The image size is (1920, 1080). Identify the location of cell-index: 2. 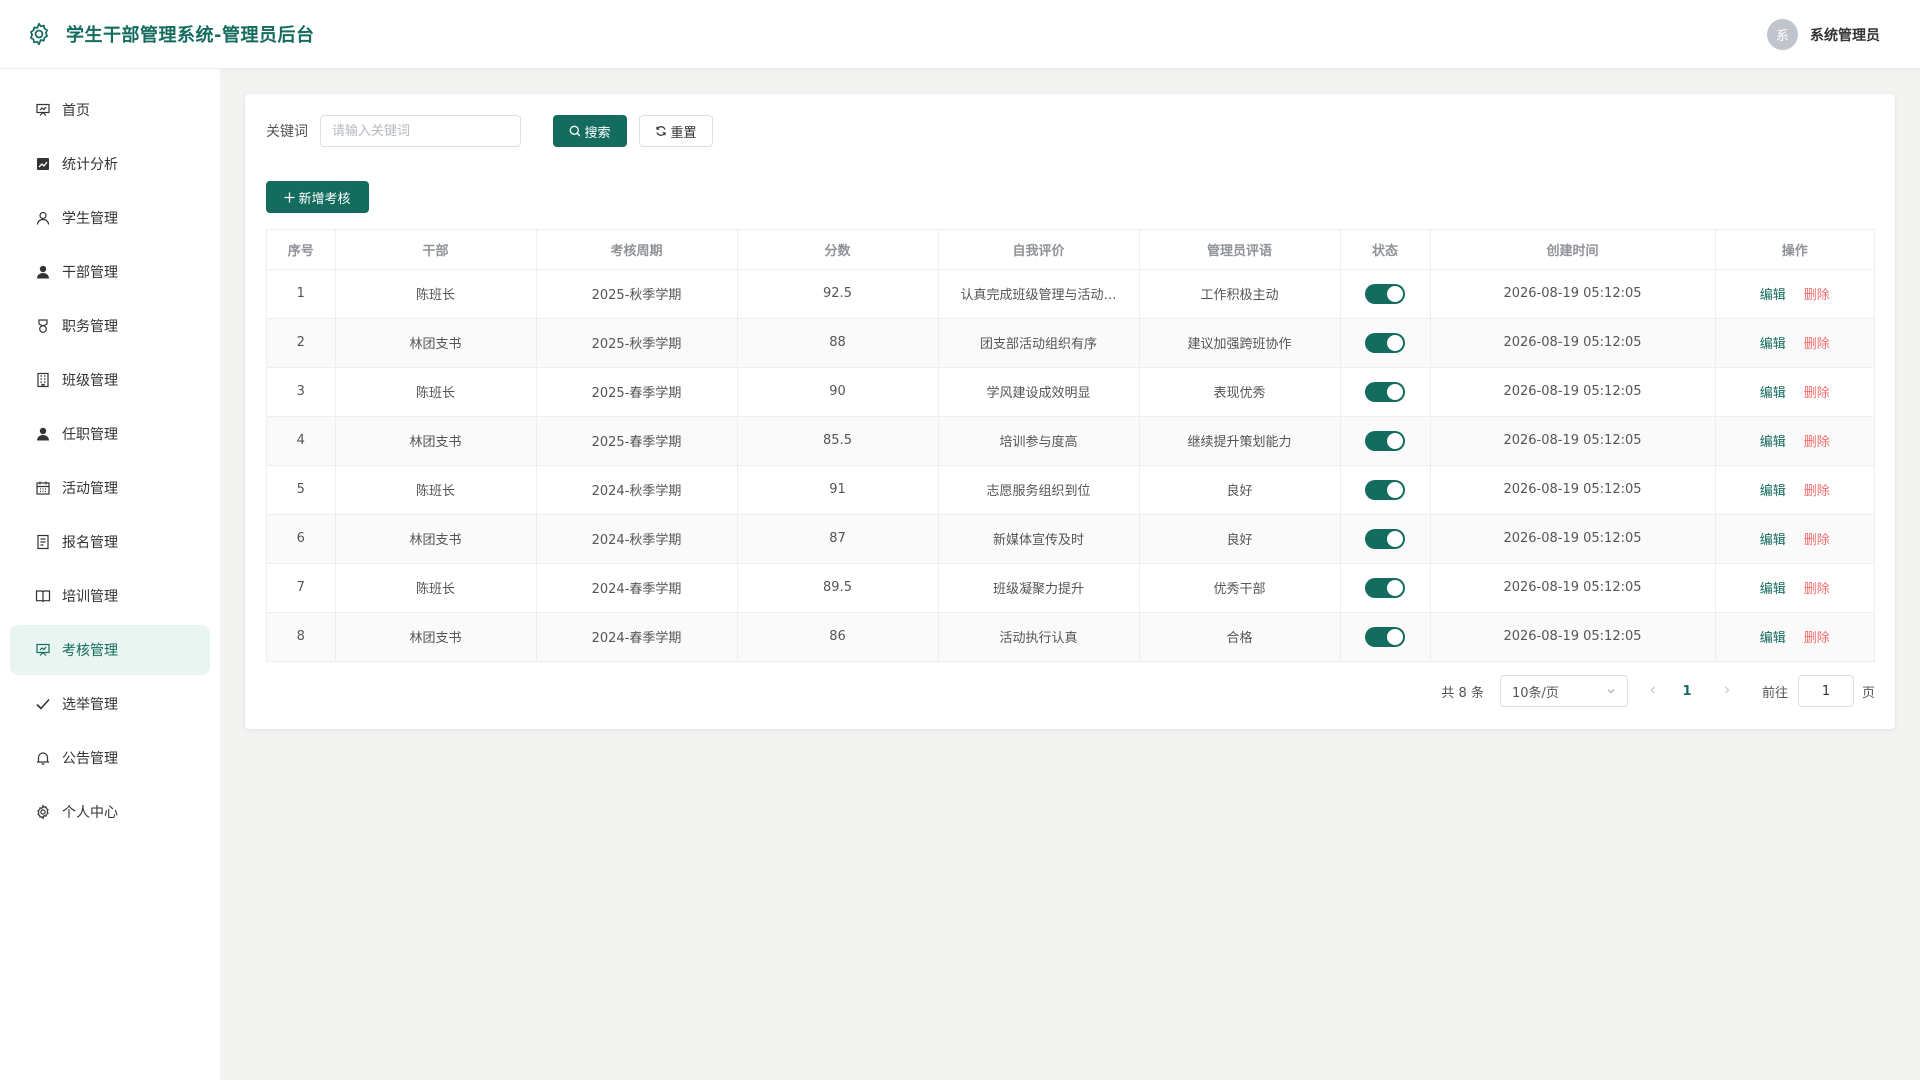
(301, 343).